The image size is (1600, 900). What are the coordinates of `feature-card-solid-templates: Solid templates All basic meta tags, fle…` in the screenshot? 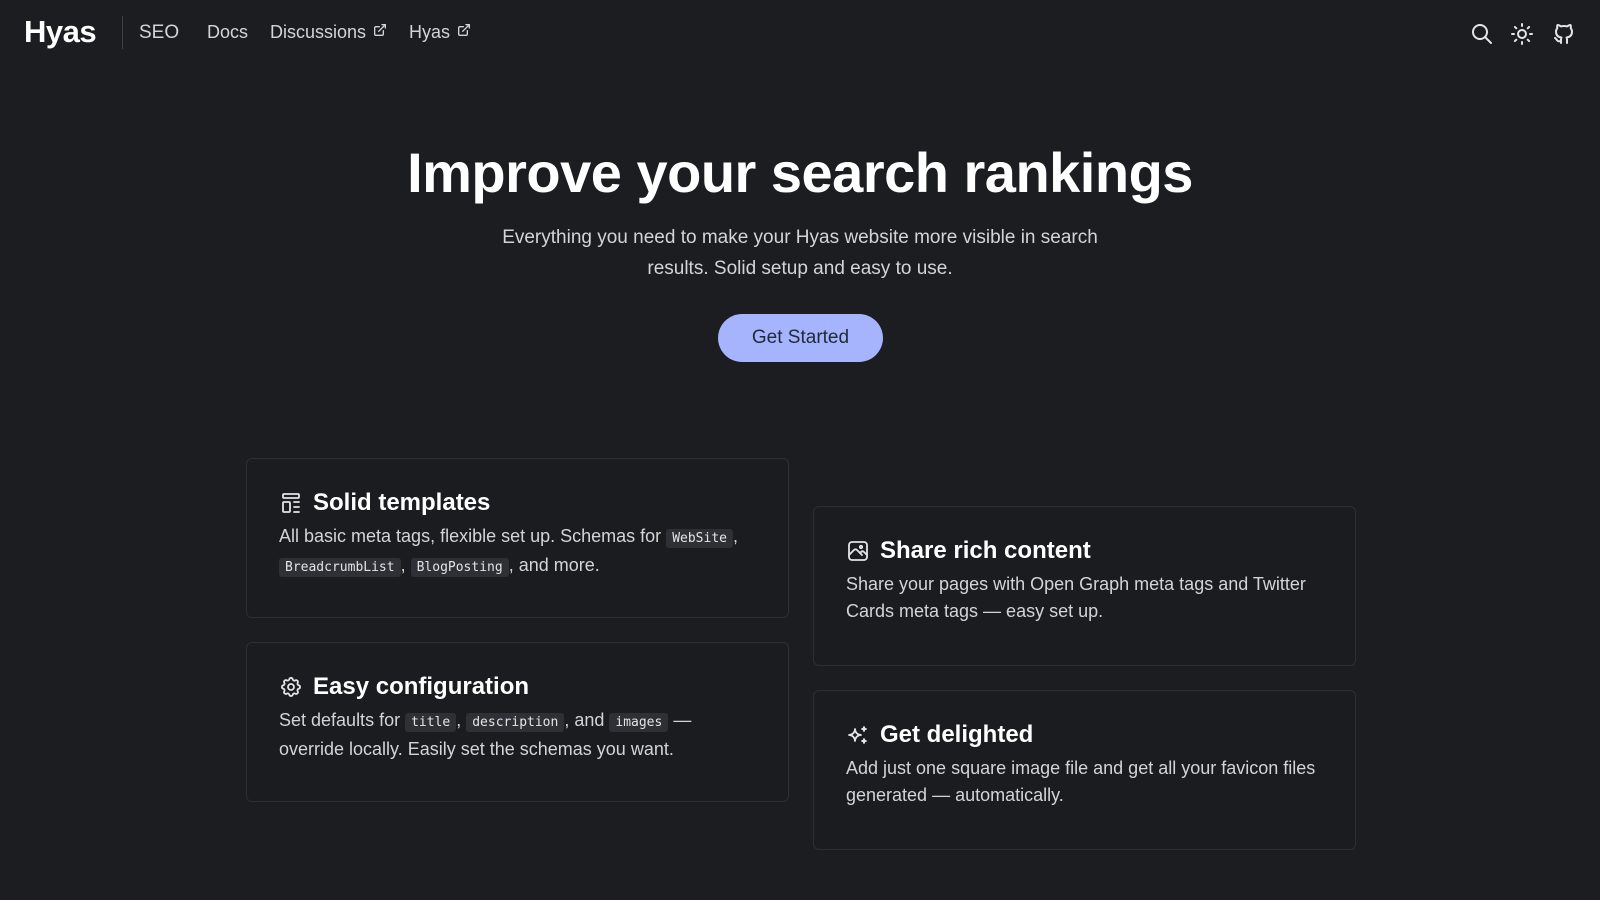 It's located at (517, 538).